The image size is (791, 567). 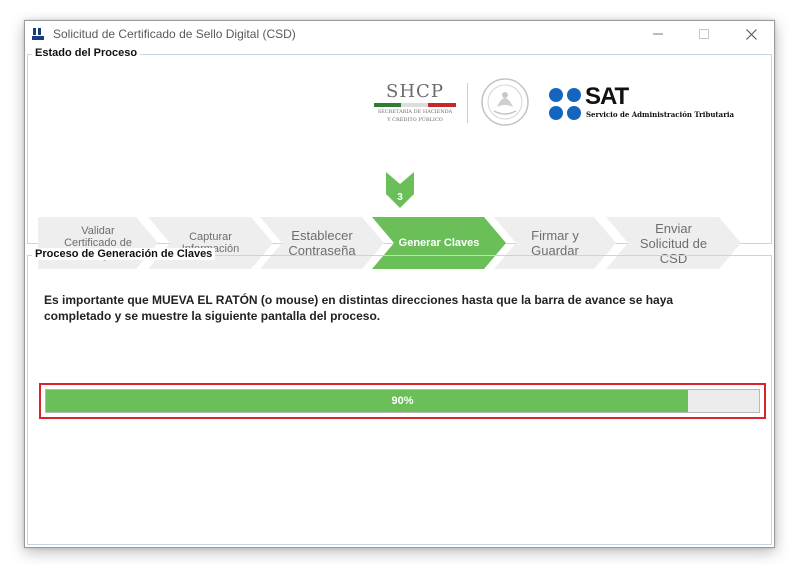 I want to click on progress-highlight: 90%, so click(x=402, y=401).